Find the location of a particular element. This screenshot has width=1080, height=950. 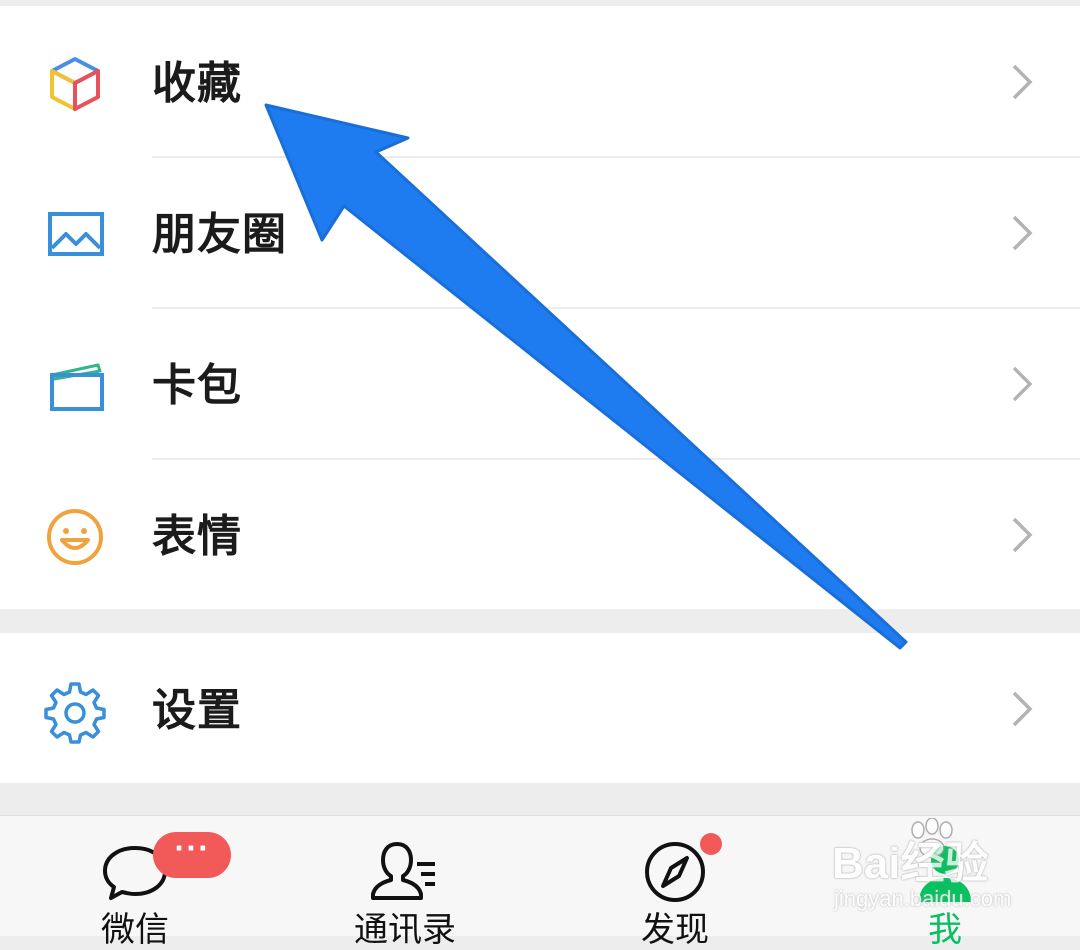

sticker-smiley-icon is located at coordinates (75, 537).